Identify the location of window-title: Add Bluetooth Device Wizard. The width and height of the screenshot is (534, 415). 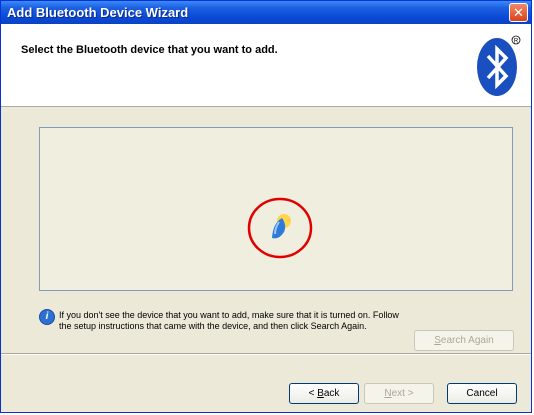
(98, 12).